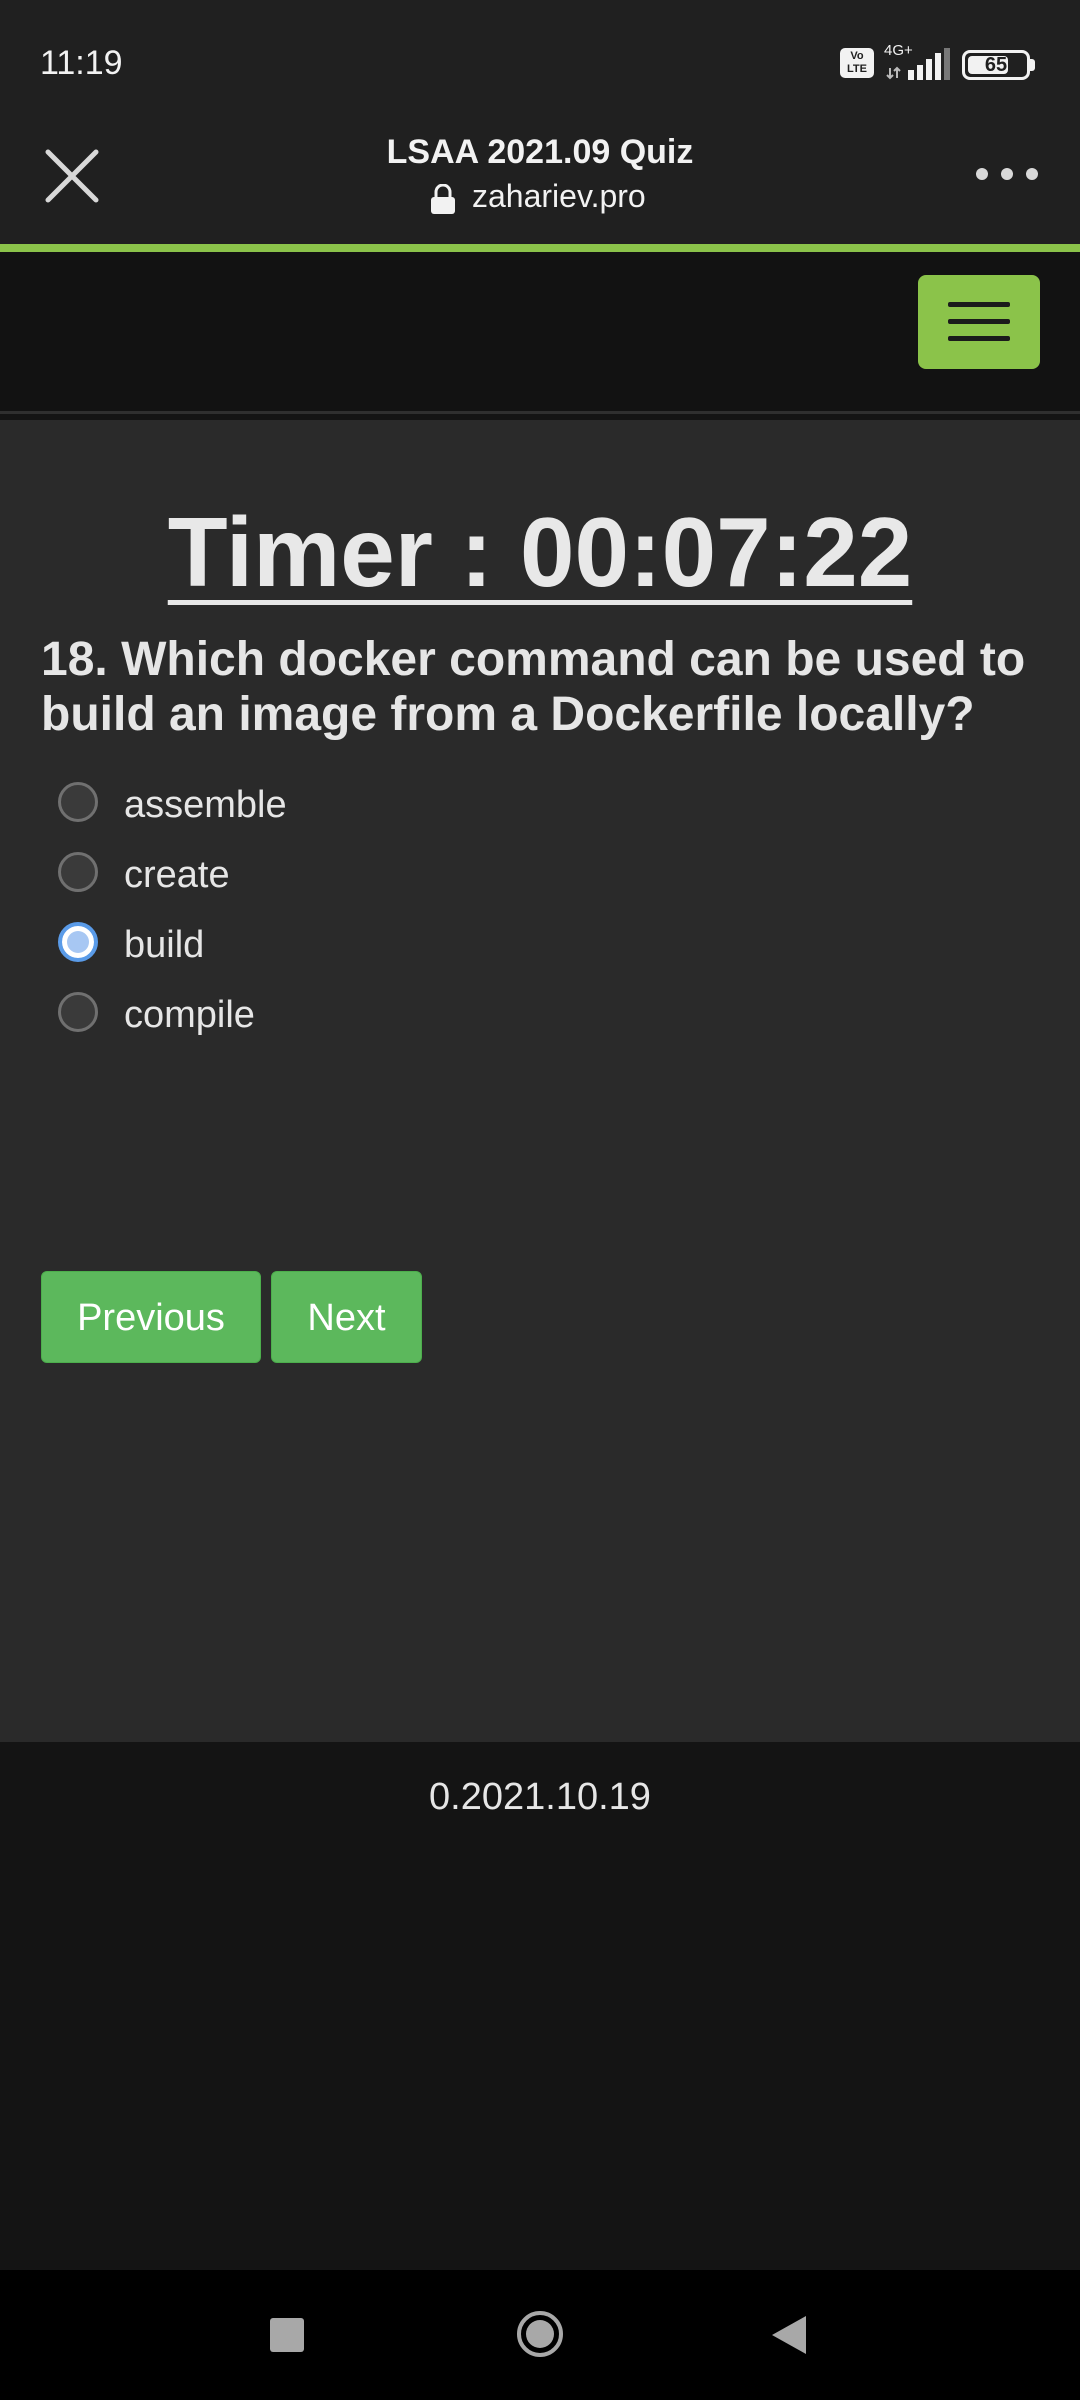 This screenshot has width=1080, height=2400. I want to click on hamburger-menu-button, so click(979, 322).